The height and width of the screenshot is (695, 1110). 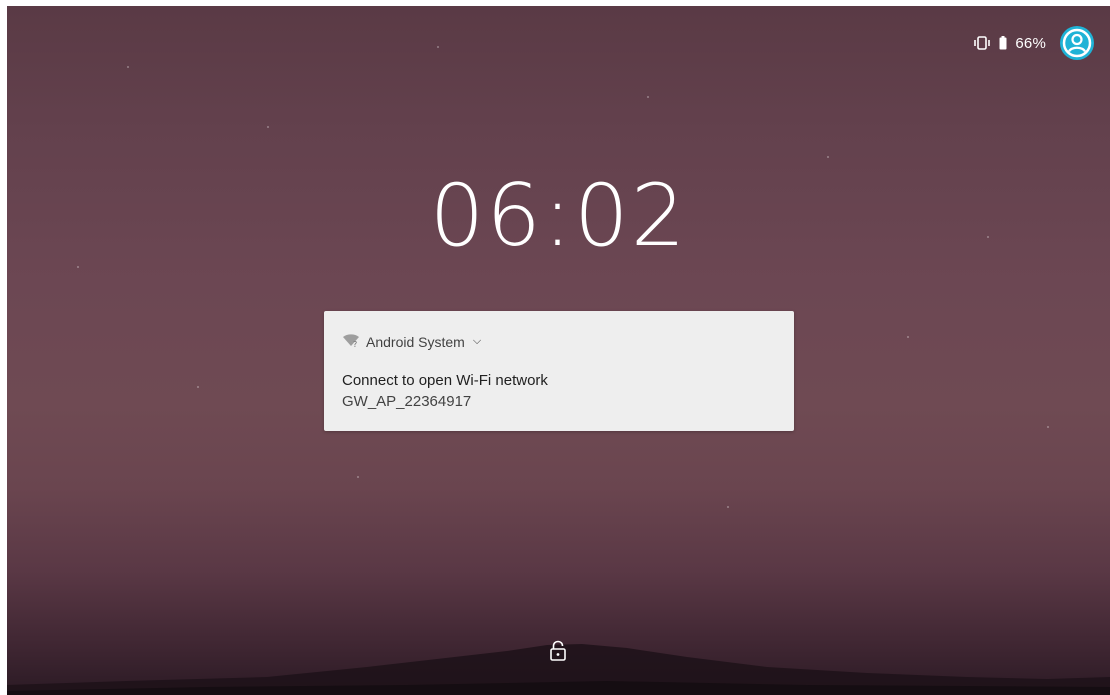 What do you see at coordinates (558, 216) in the screenshot?
I see `clock: 06:02` at bounding box center [558, 216].